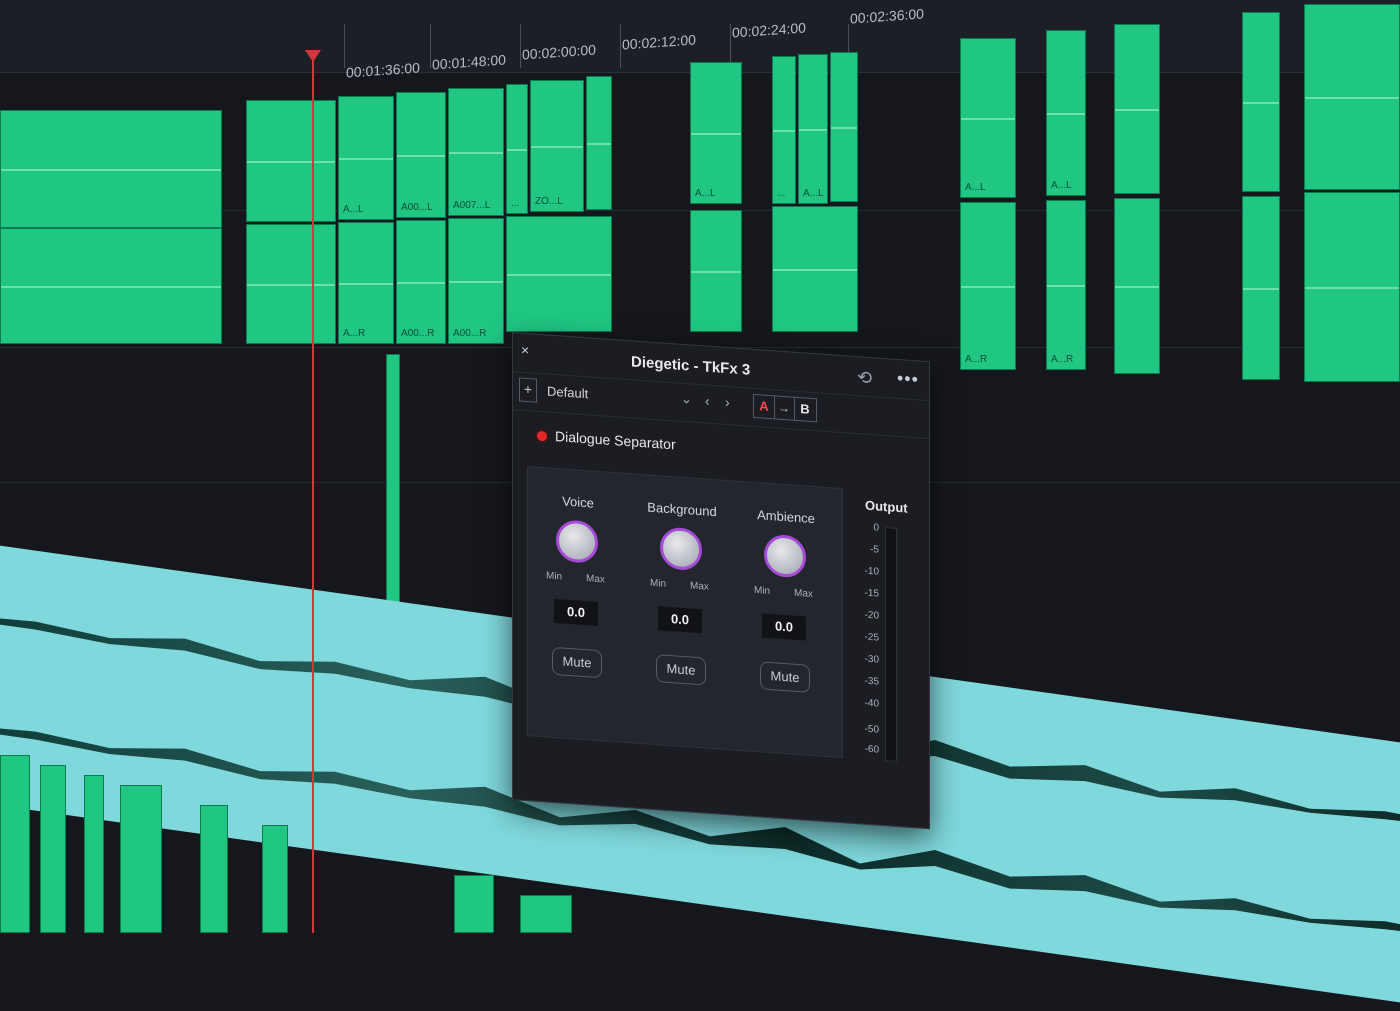  I want to click on audio-clip: A00...L, so click(421, 155).